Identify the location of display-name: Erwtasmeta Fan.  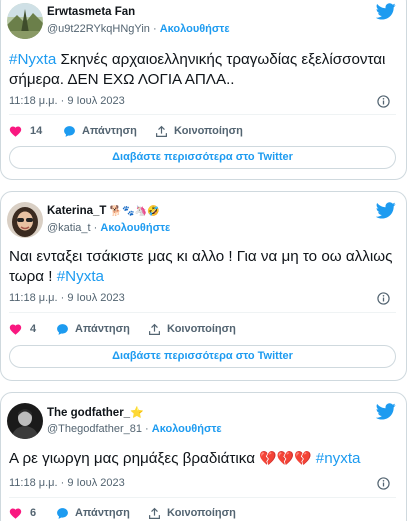
(91, 12).